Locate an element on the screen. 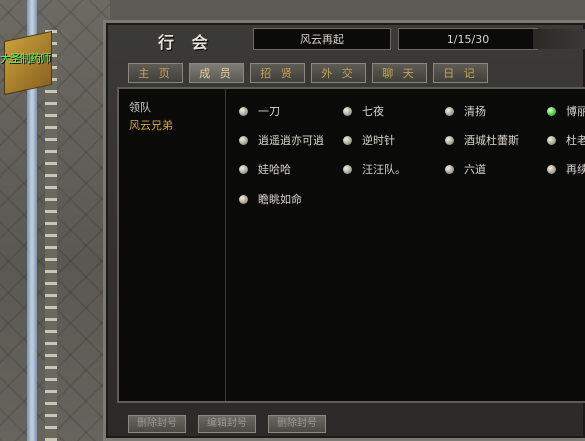  tab-diary: 日 记 is located at coordinates (460, 73).